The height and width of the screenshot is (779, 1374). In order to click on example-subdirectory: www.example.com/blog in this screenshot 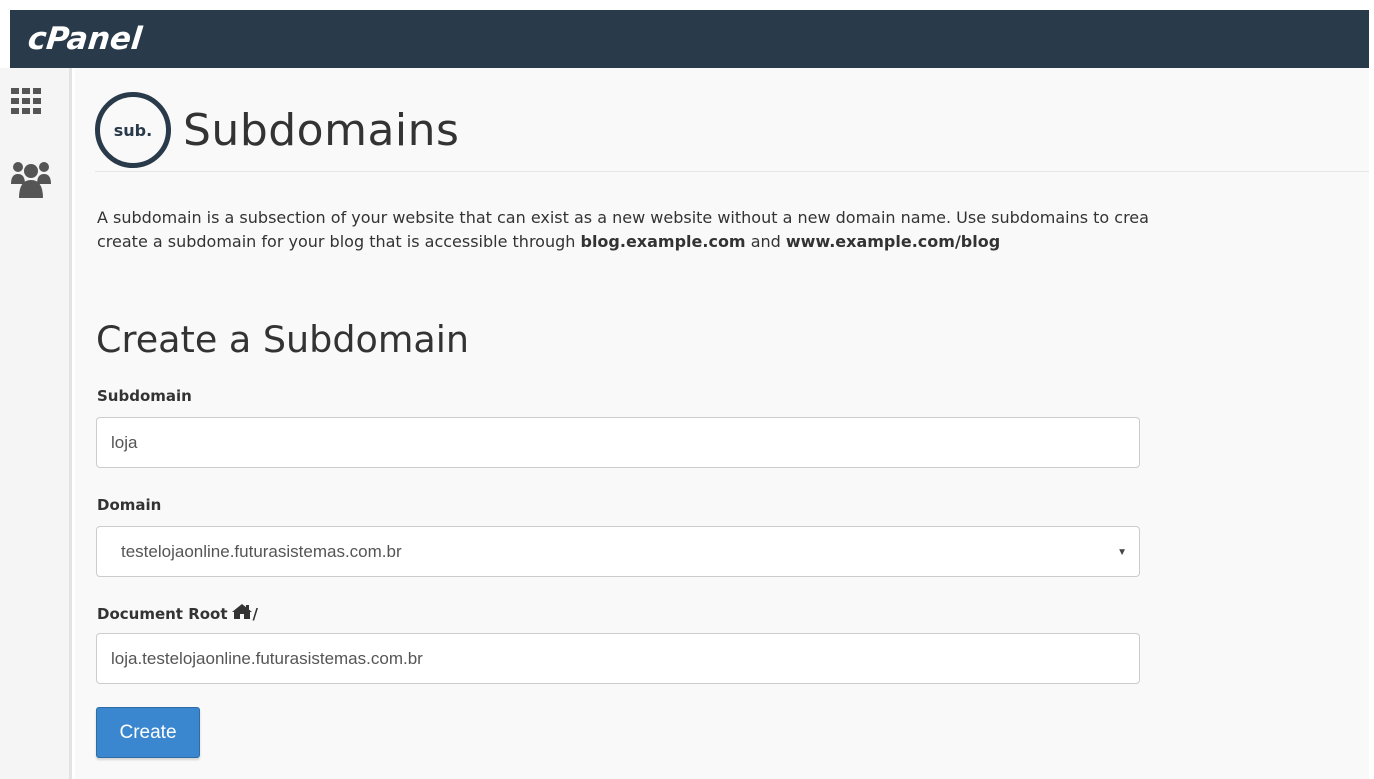, I will do `click(893, 241)`.